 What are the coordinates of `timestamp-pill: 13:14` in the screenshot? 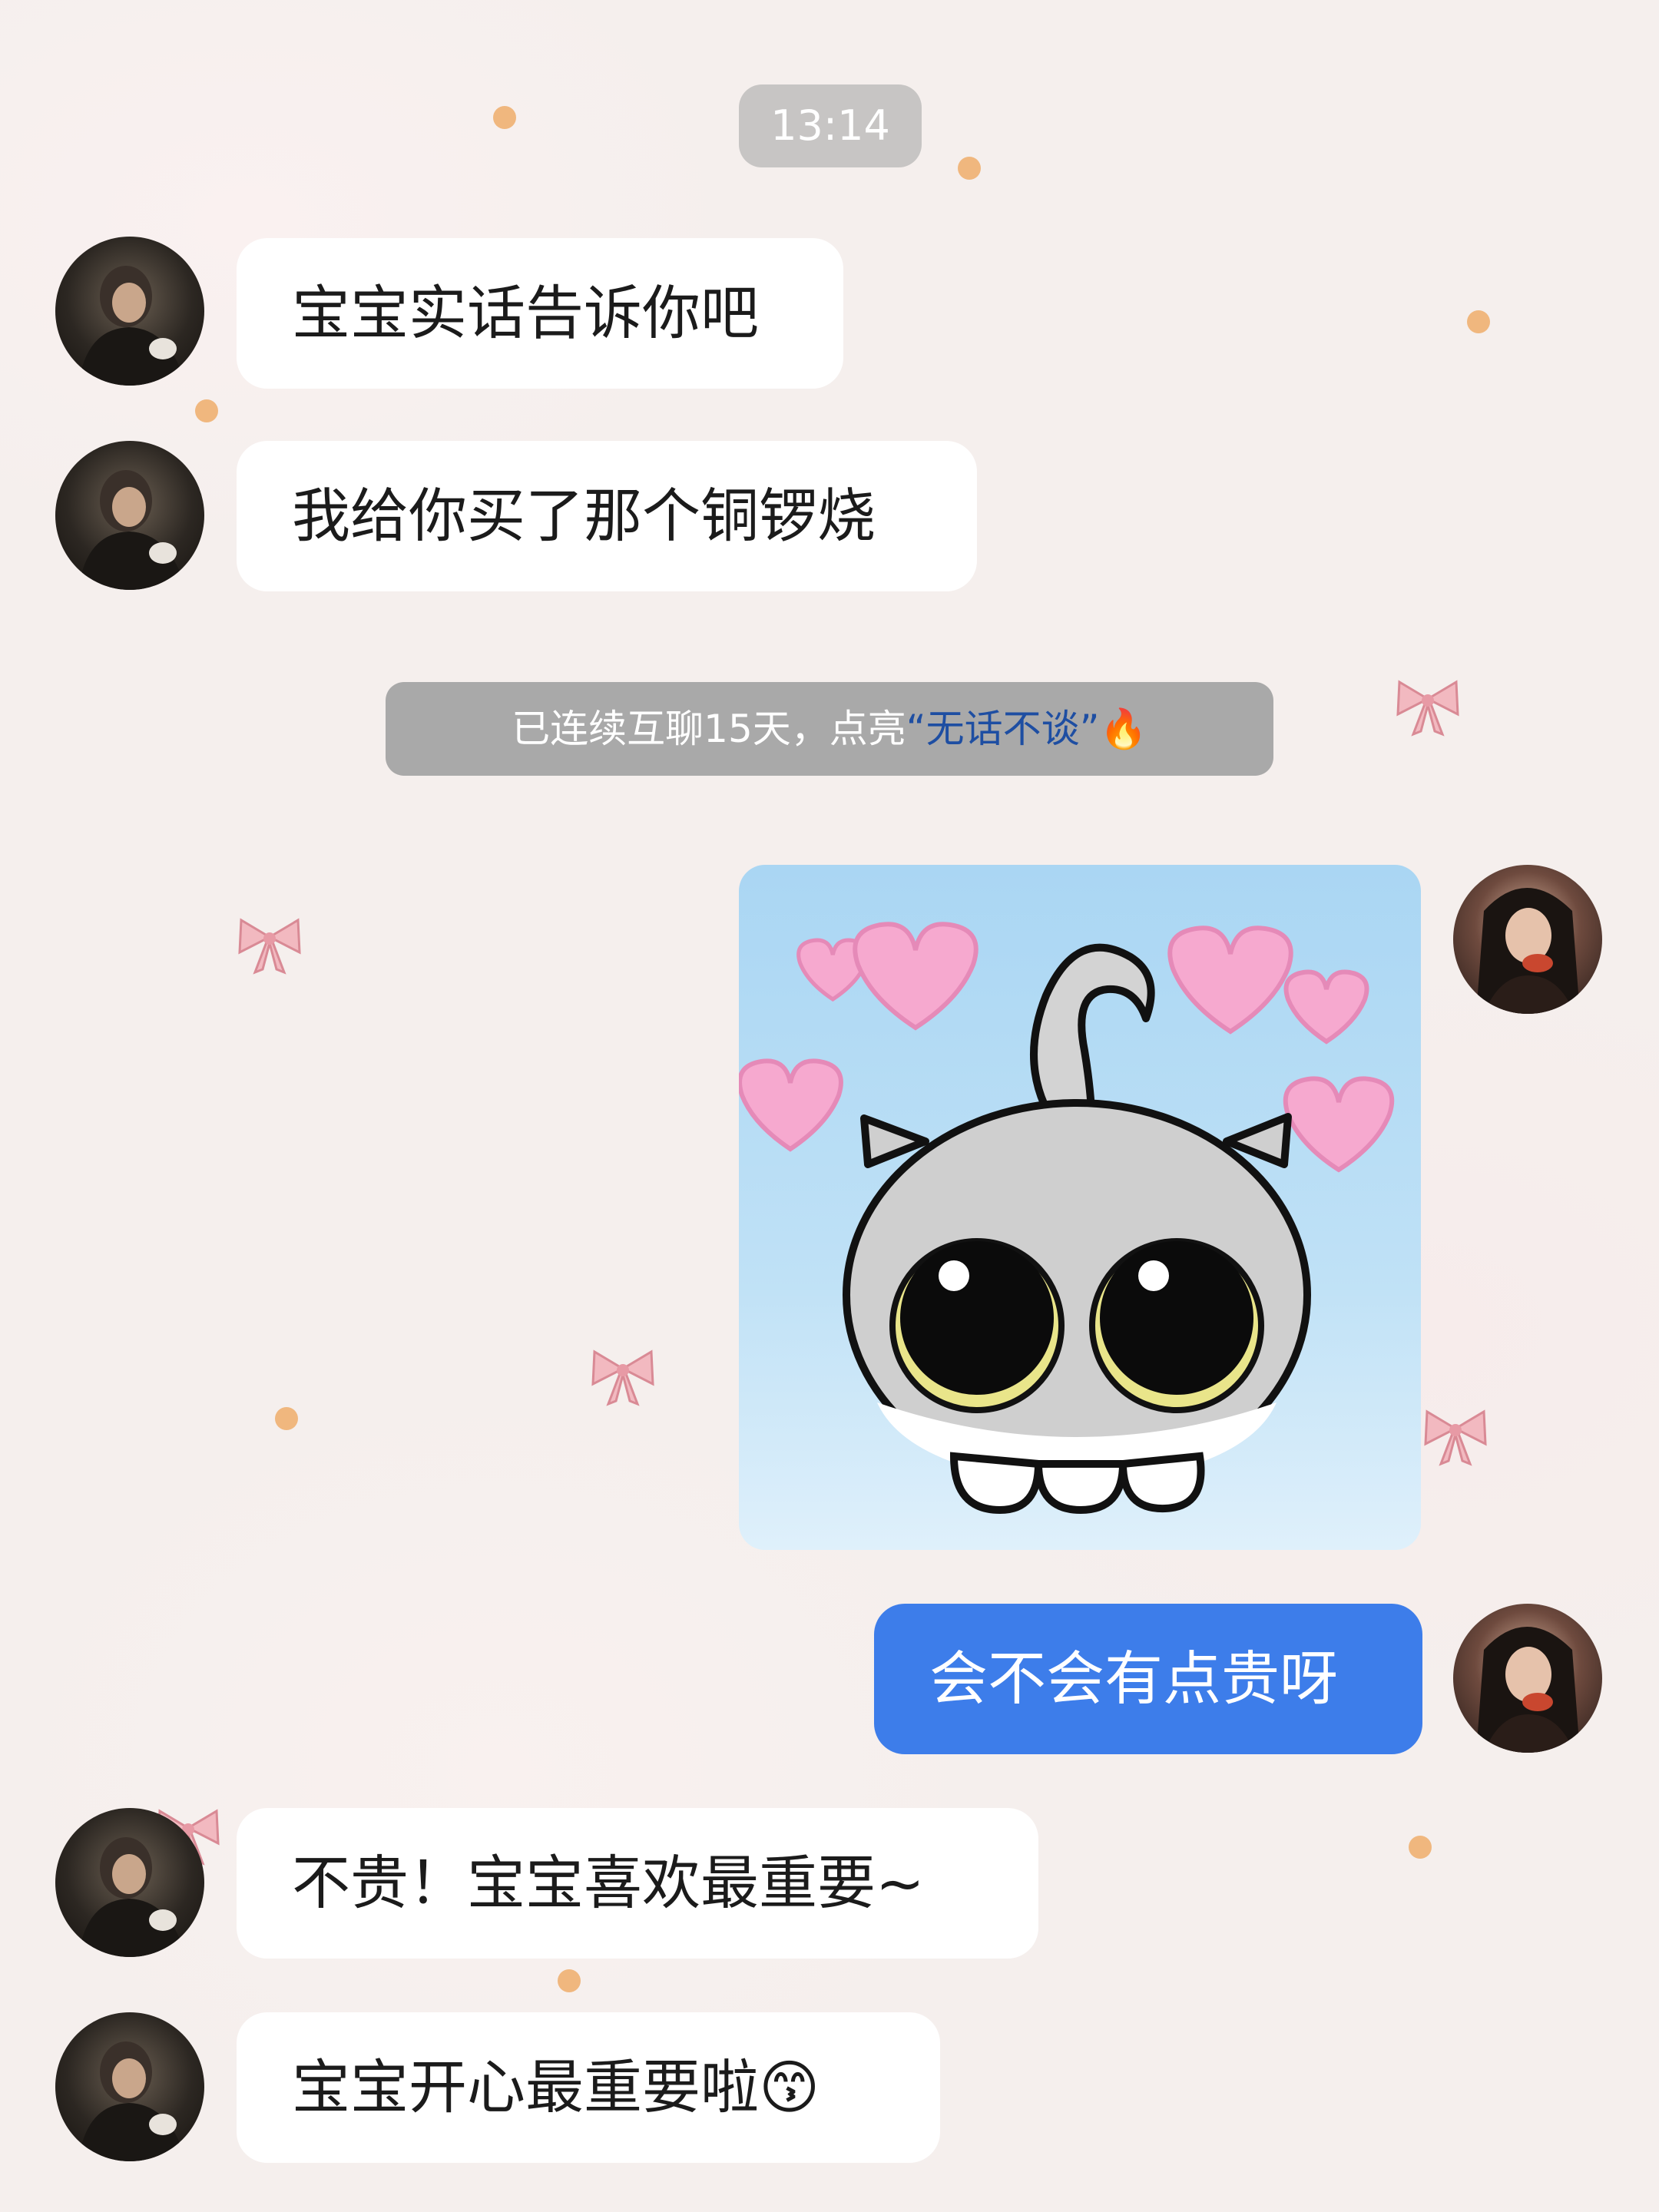 It's located at (831, 126).